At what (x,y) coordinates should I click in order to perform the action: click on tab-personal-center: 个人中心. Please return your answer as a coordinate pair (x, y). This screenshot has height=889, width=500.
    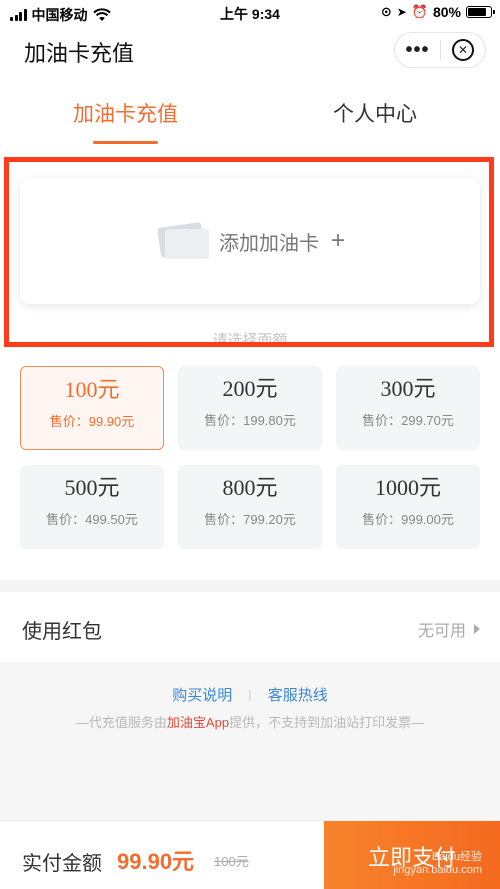
    Looking at the image, I should click on (375, 113).